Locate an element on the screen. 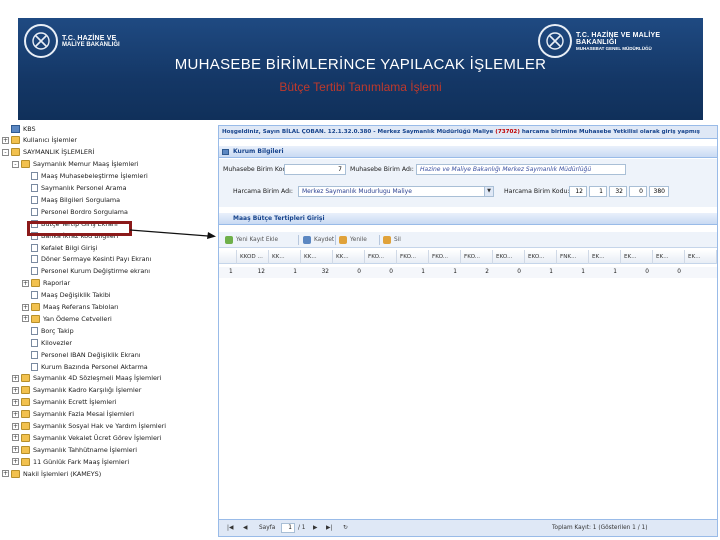  tree-item: Borç Takip is located at coordinates (48, 330).